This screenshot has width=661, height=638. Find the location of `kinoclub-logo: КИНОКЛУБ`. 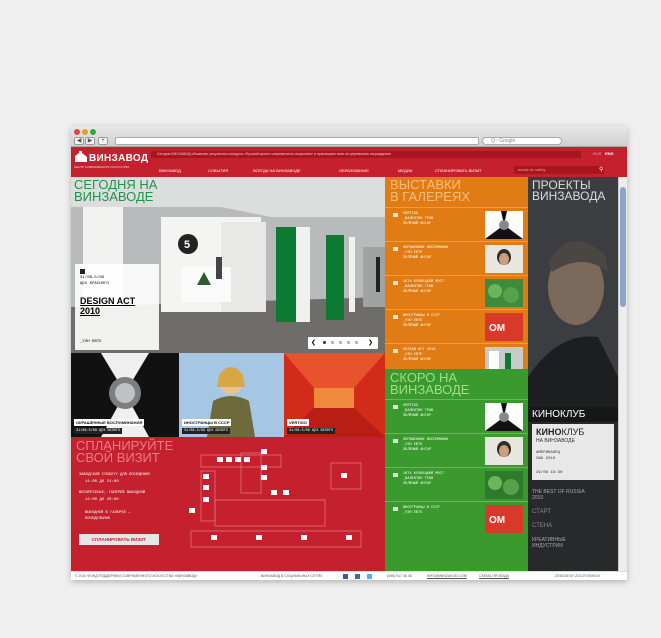

kinoclub-logo: КИНОКЛУБ is located at coordinates (560, 432).